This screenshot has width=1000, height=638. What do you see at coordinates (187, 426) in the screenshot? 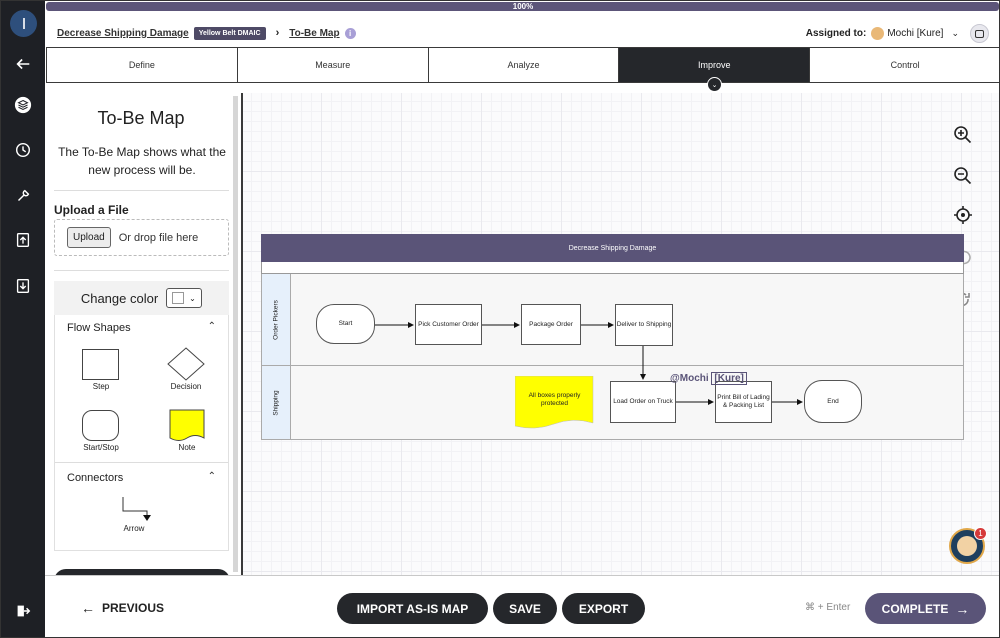
I see `note-shape` at bounding box center [187, 426].